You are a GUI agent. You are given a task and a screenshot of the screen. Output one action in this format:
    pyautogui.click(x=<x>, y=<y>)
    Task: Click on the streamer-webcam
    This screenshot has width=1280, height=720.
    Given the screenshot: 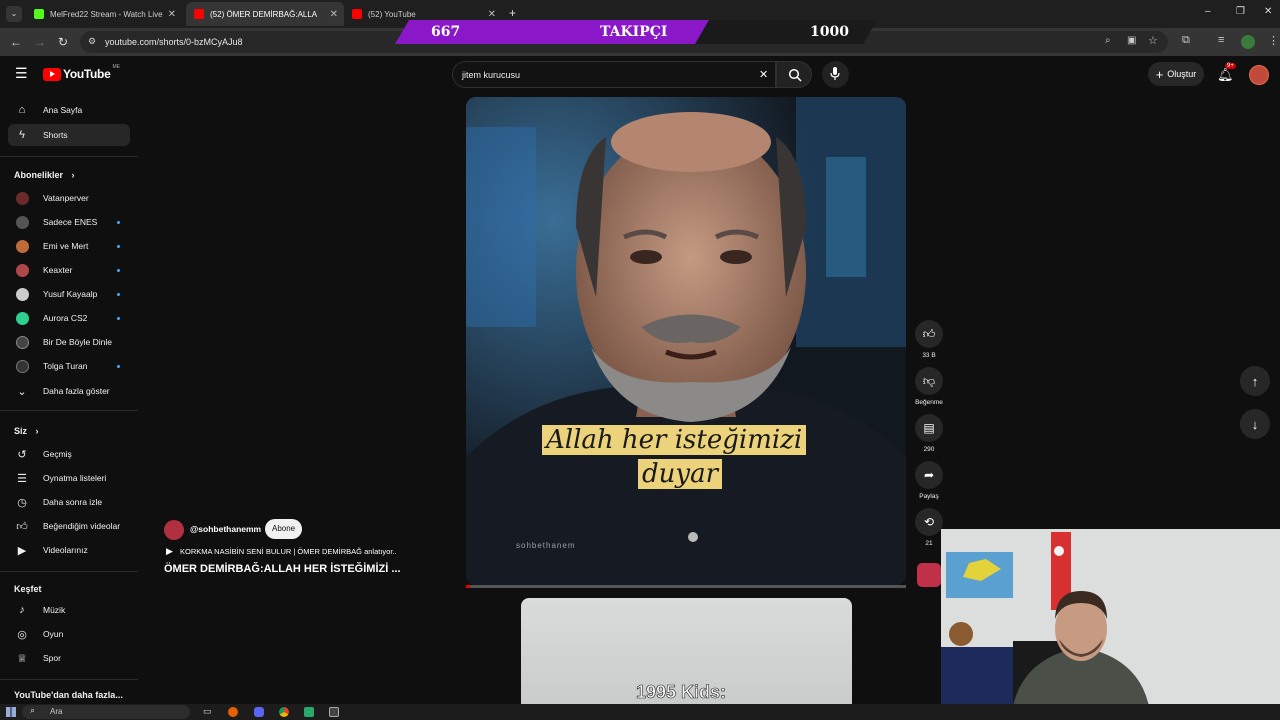 What is the action you would take?
    pyautogui.click(x=1110, y=624)
    